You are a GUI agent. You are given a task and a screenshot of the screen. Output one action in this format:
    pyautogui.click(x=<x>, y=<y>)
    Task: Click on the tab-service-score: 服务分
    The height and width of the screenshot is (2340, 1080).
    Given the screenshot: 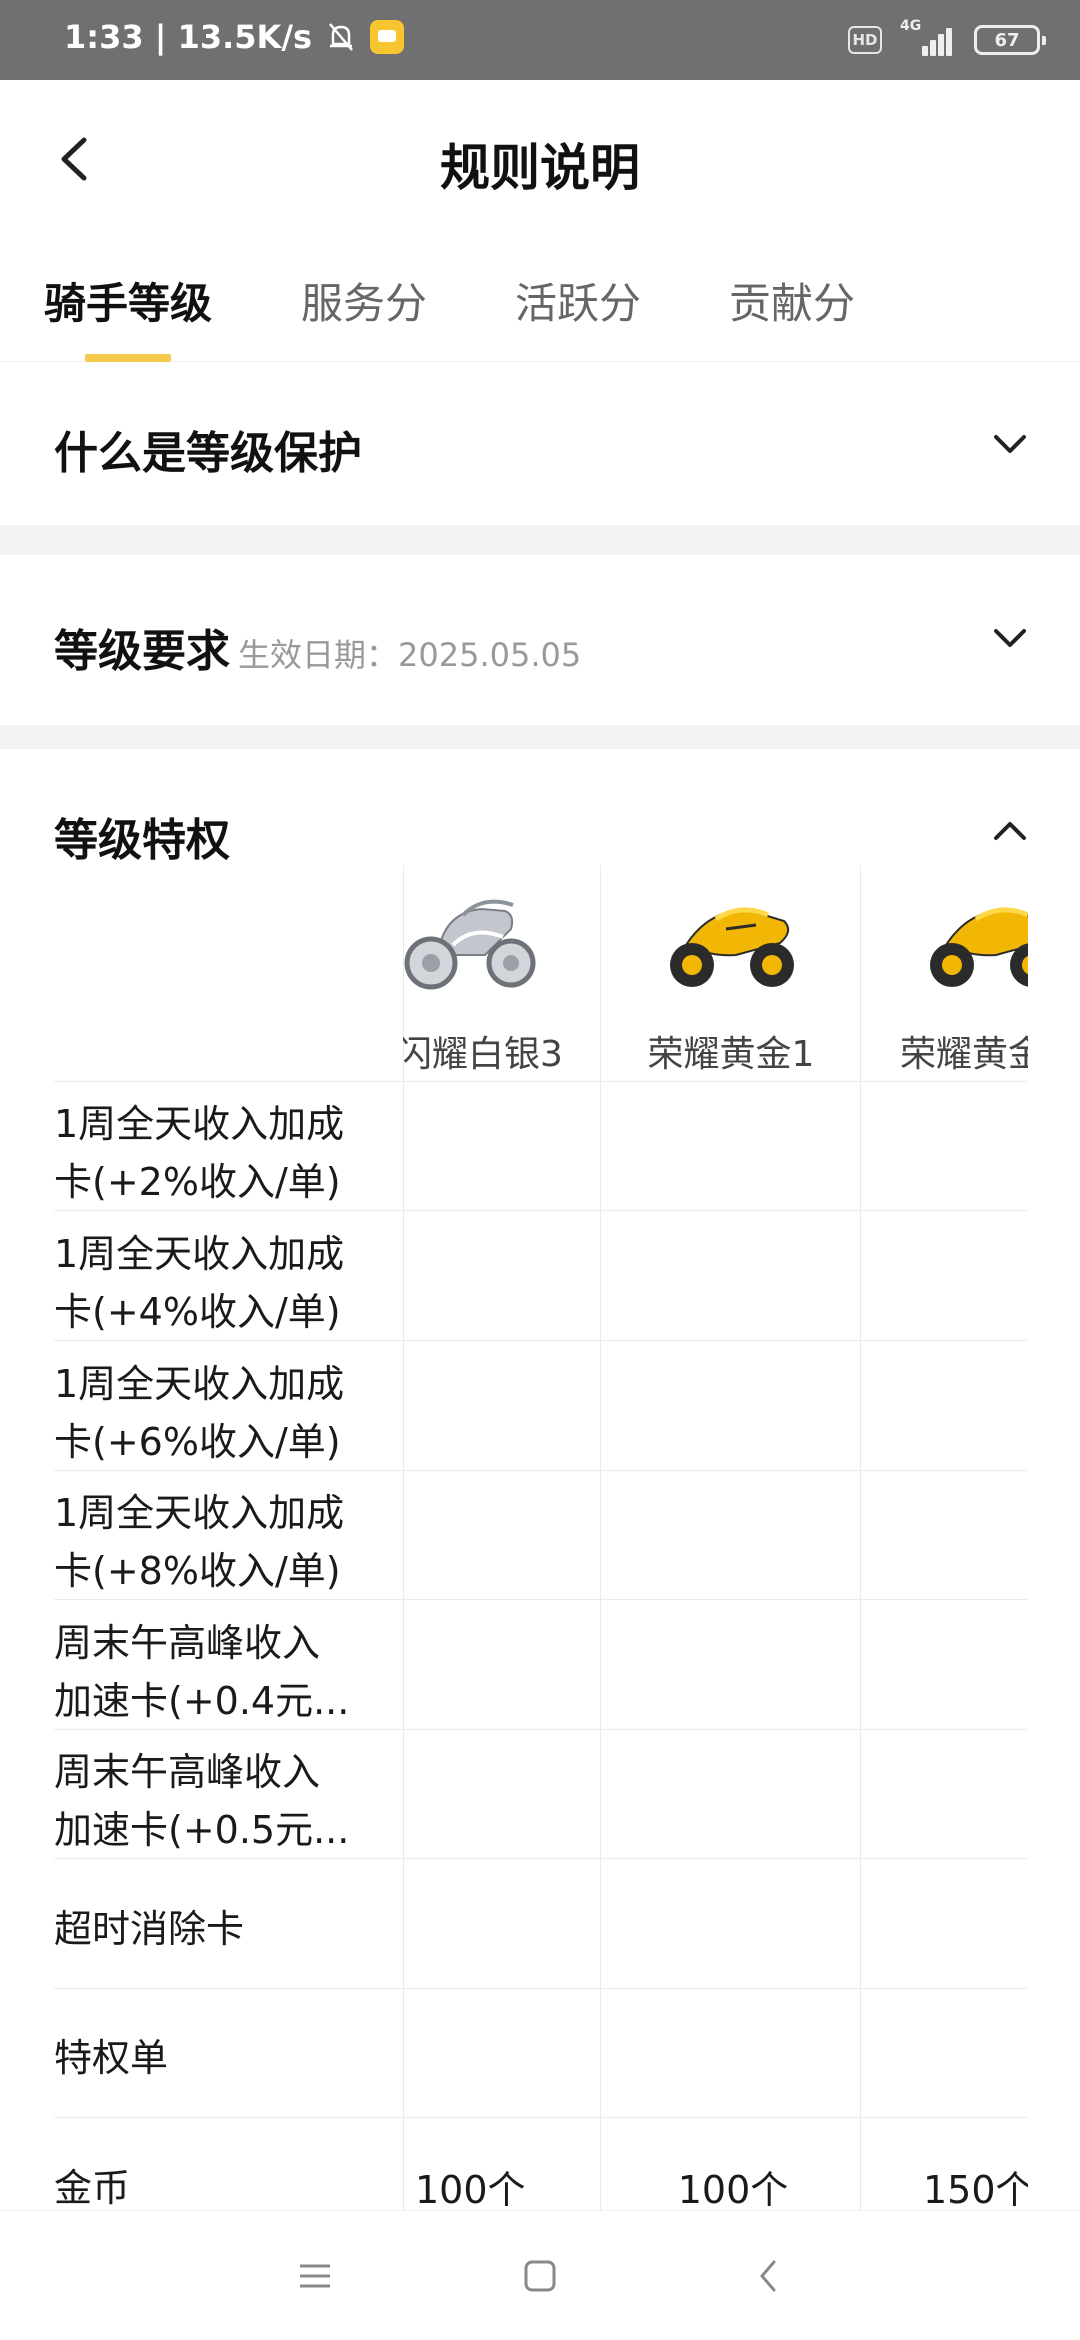 What is the action you would take?
    pyautogui.click(x=364, y=300)
    